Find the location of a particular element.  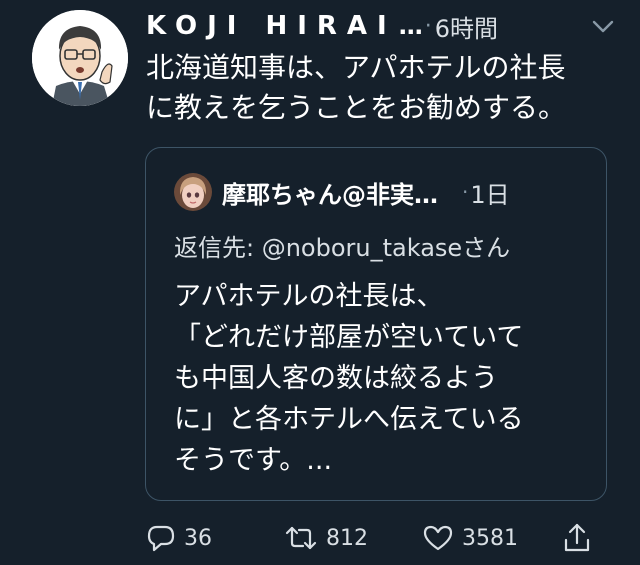

quote-text-line: アパホテルの社長は、 is located at coordinates (309, 296).